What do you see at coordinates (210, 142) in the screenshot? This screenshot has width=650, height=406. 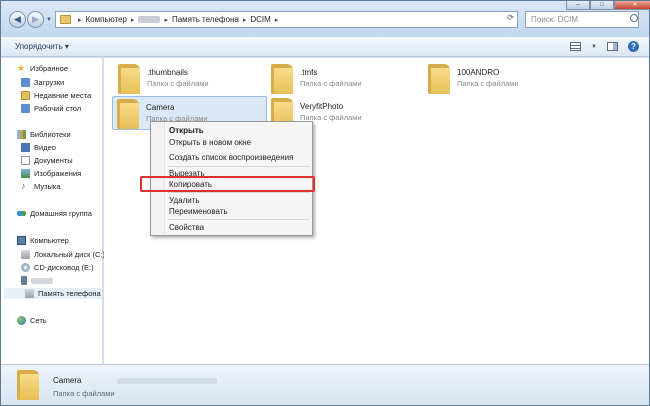 I see `menu-item-open-new-window: Открыть в новом окне` at bounding box center [210, 142].